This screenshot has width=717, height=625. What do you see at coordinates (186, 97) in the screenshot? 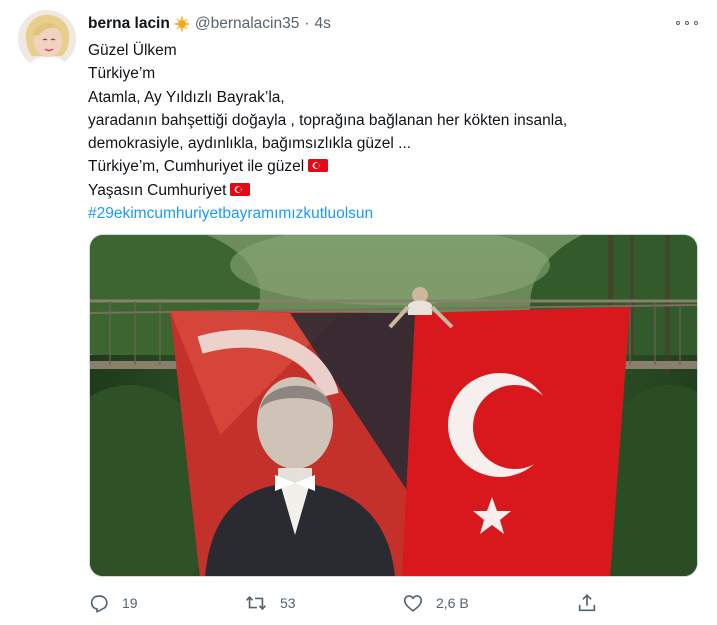
I see `tweet-line: Atamla, Ay Yıldızlı Bayrak’la,` at bounding box center [186, 97].